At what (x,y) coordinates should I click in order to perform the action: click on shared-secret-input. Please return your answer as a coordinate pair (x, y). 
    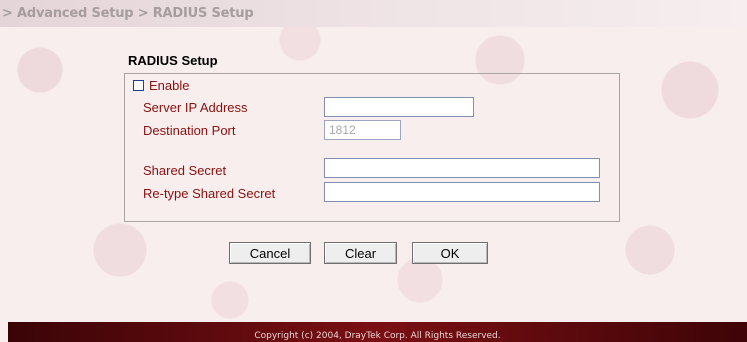
    Looking at the image, I should click on (462, 168).